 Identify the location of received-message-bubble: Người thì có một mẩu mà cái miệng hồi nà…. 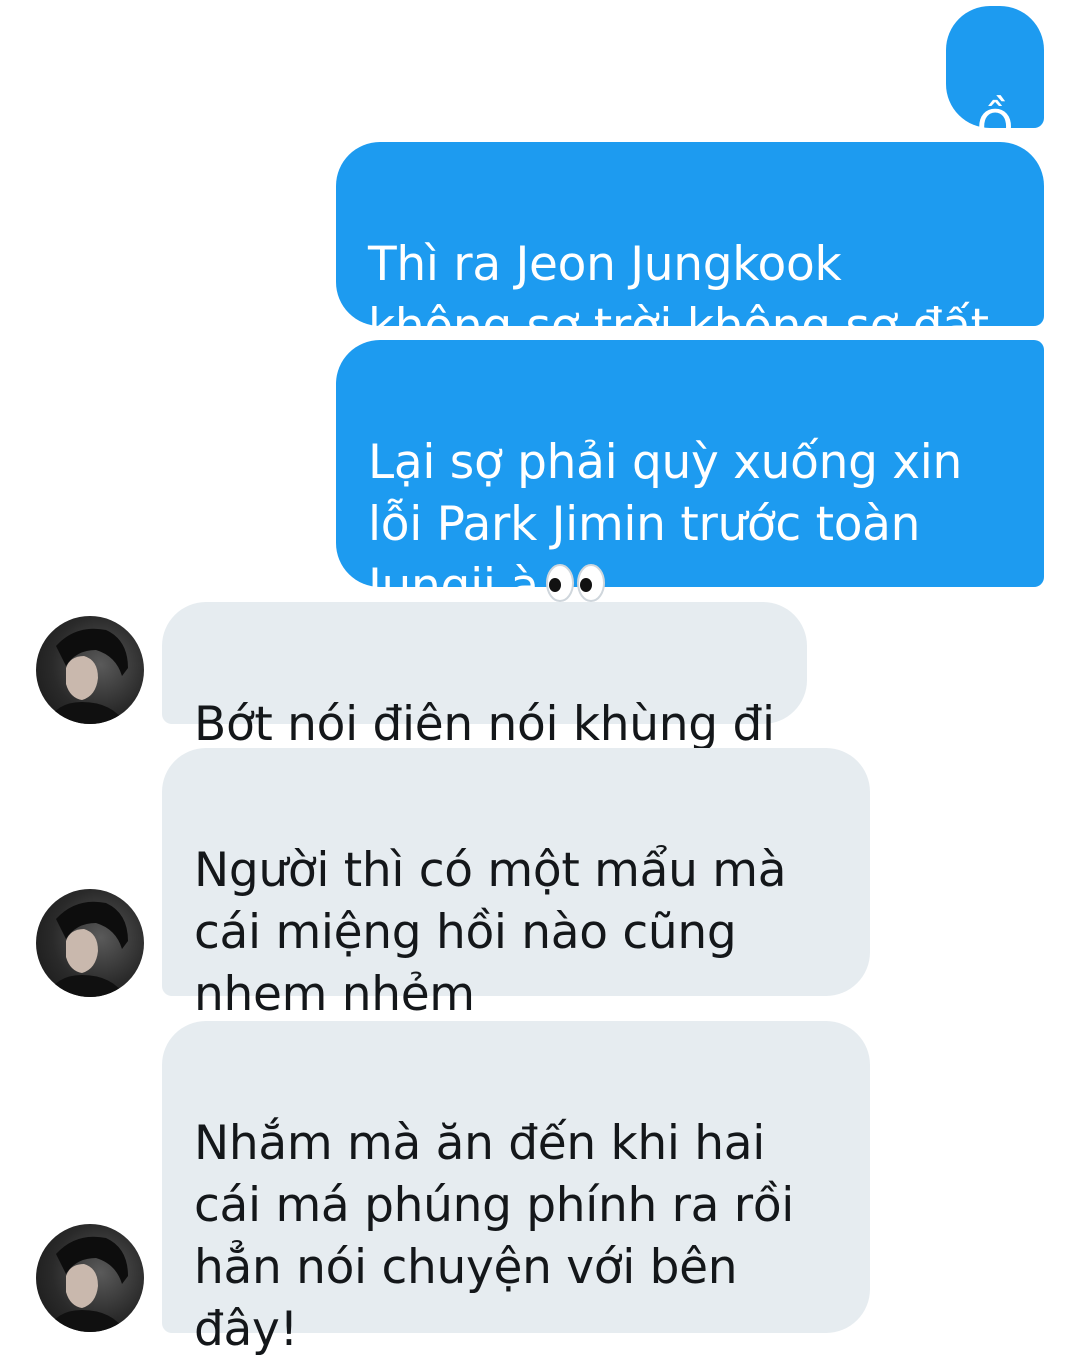
(516, 885).